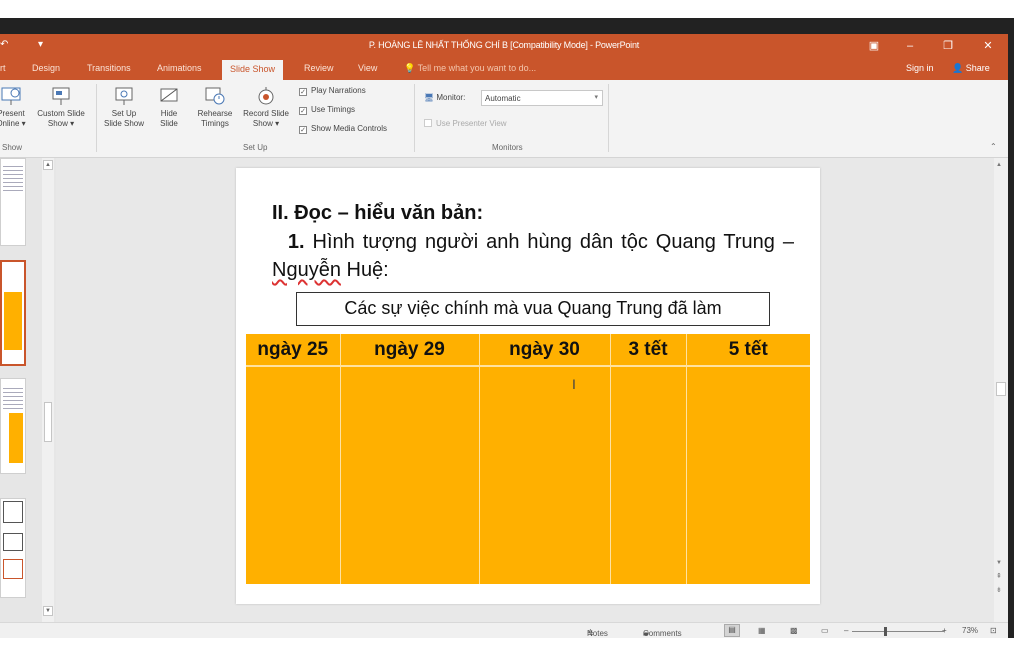 The height and width of the screenshot is (670, 1024). I want to click on restore-button: ❐, so click(948, 46).